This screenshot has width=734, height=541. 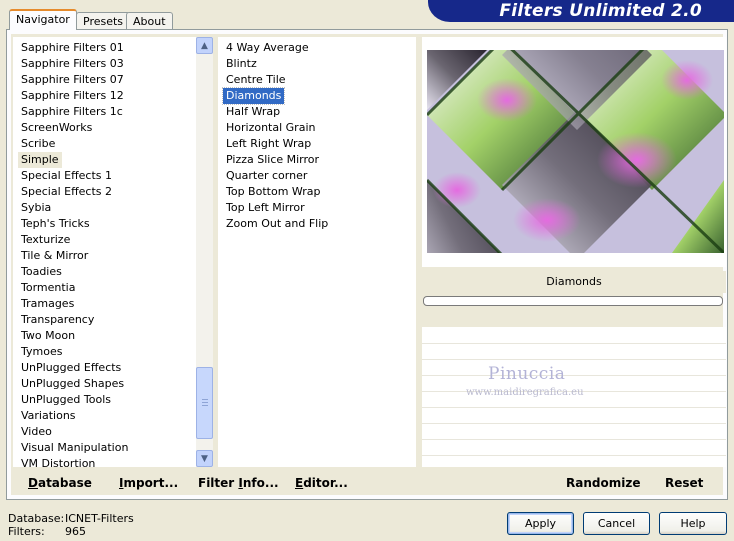 I want to click on category-item: Sybia, so click(x=36, y=208).